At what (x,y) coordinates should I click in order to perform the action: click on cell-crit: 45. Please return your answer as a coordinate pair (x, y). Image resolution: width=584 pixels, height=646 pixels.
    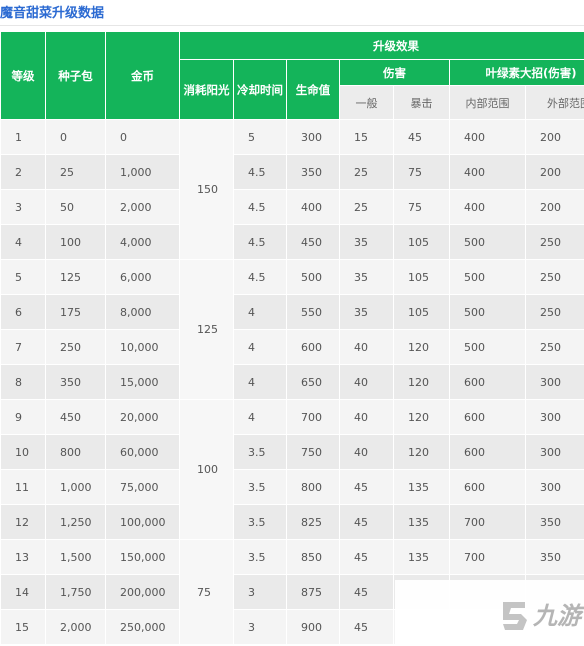
    Looking at the image, I should click on (421, 137).